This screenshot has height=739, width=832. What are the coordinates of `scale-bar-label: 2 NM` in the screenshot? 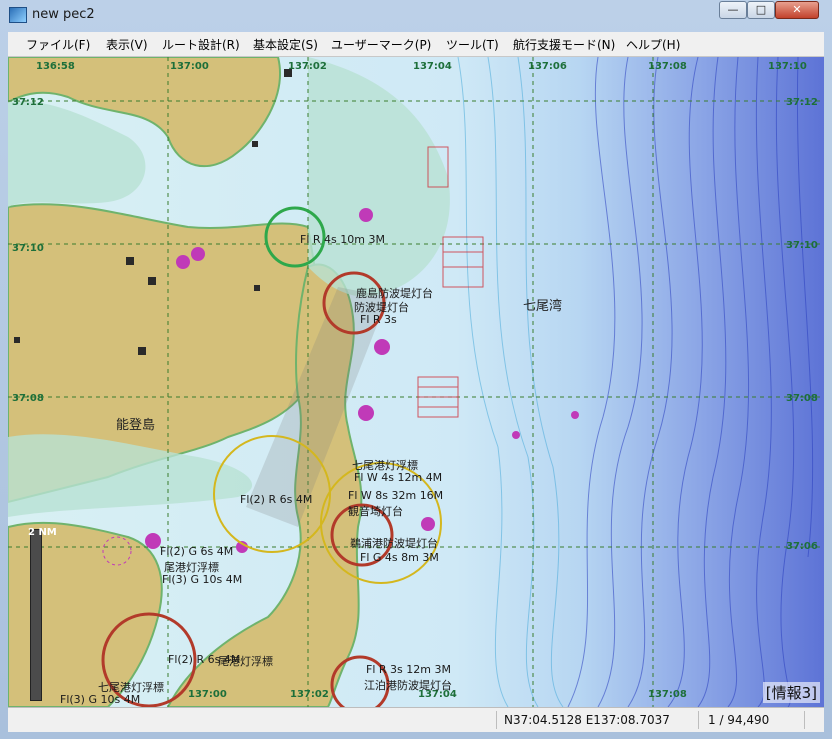 It's located at (42, 532).